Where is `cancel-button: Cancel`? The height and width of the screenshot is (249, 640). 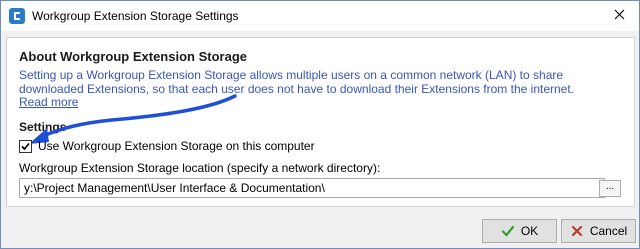 cancel-button: Cancel is located at coordinates (598, 231).